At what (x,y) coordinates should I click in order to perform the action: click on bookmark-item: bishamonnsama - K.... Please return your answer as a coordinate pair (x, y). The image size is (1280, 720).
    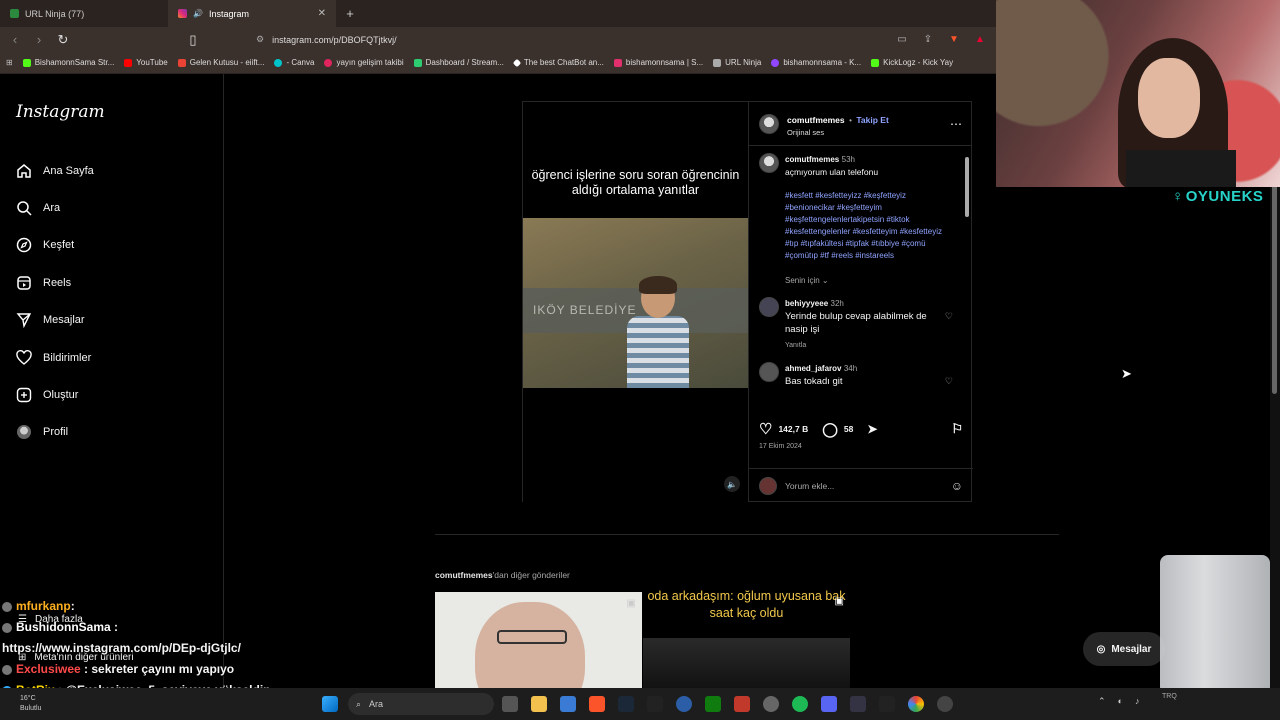
    Looking at the image, I should click on (816, 62).